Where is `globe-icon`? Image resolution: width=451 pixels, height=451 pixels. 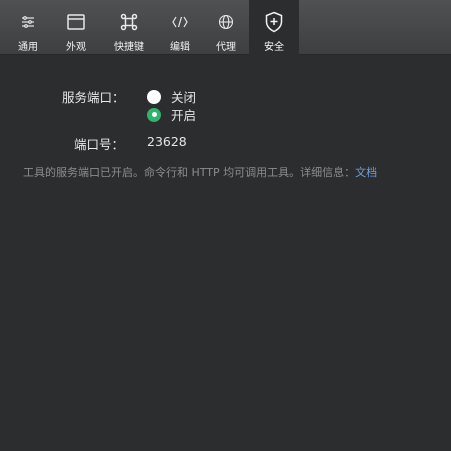 globe-icon is located at coordinates (226, 22).